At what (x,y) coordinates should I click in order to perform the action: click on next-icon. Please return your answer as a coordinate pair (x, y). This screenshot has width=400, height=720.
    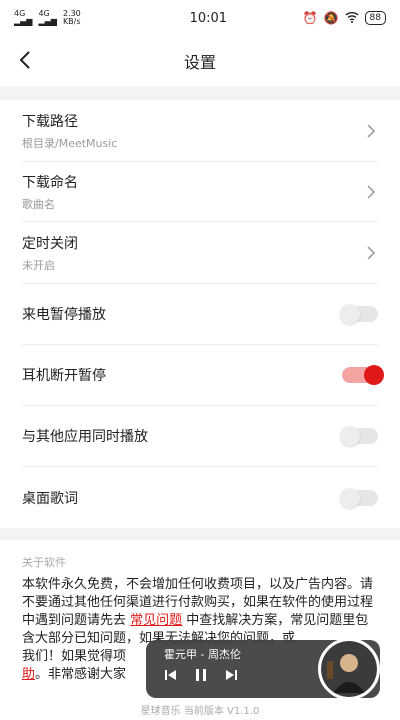
    Looking at the image, I should click on (231, 675).